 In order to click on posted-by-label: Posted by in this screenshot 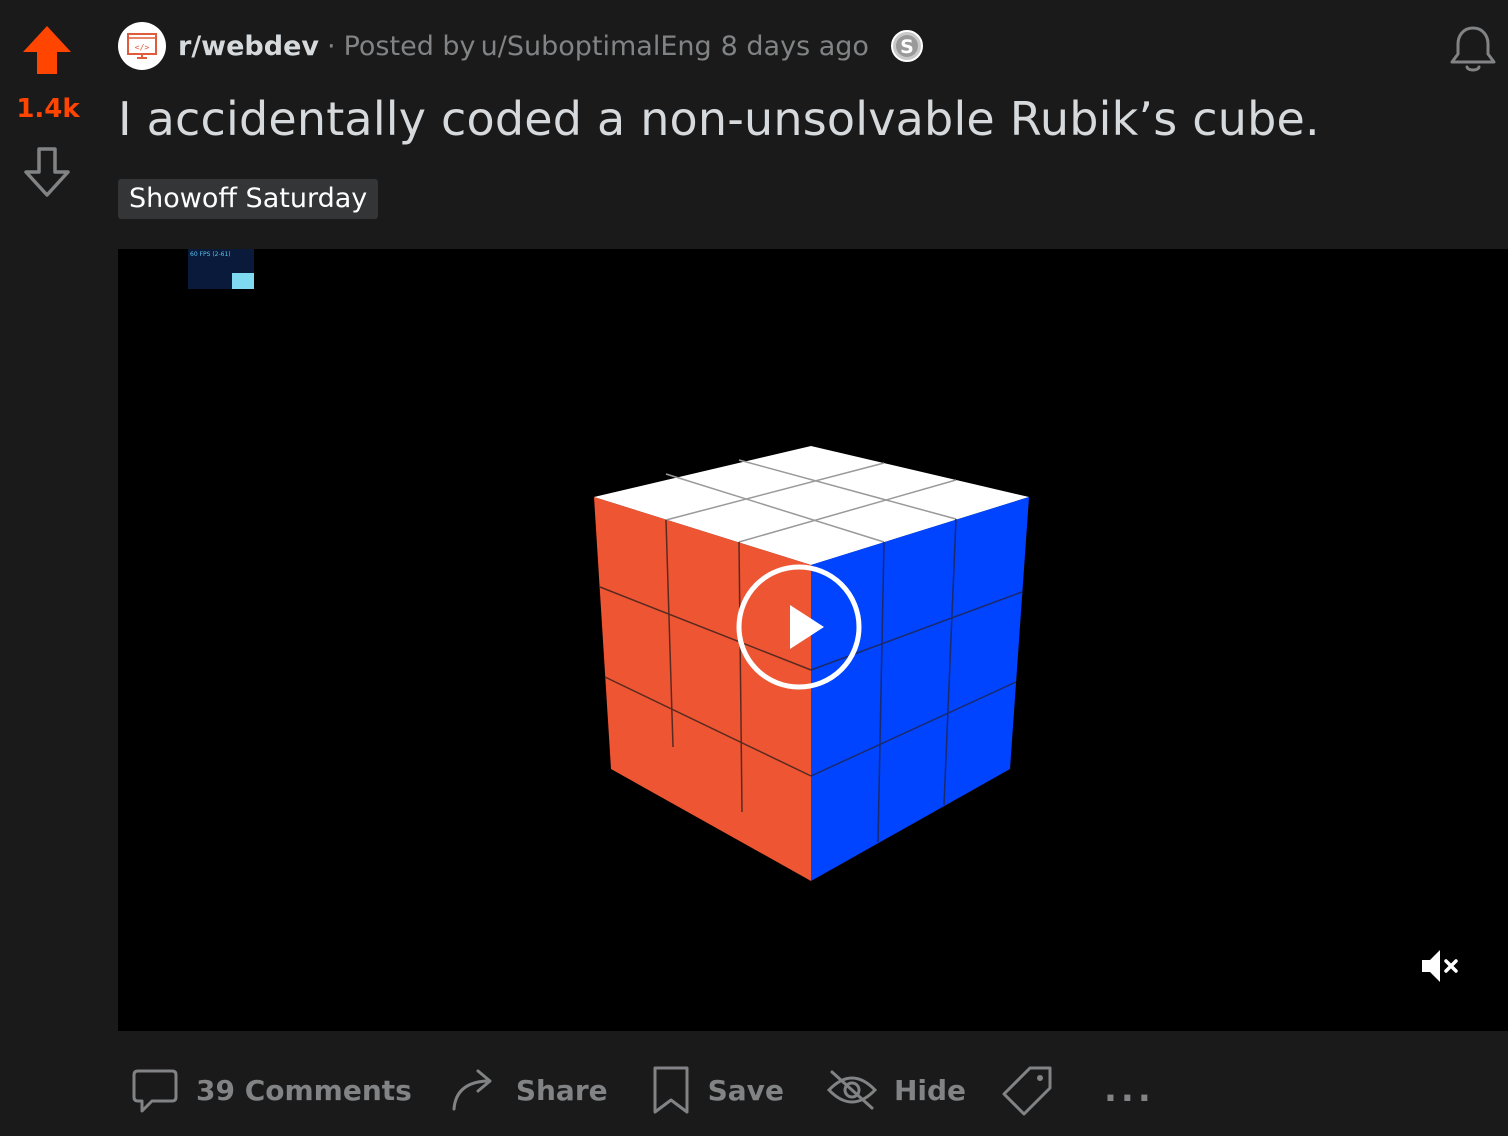, I will do `click(409, 46)`.